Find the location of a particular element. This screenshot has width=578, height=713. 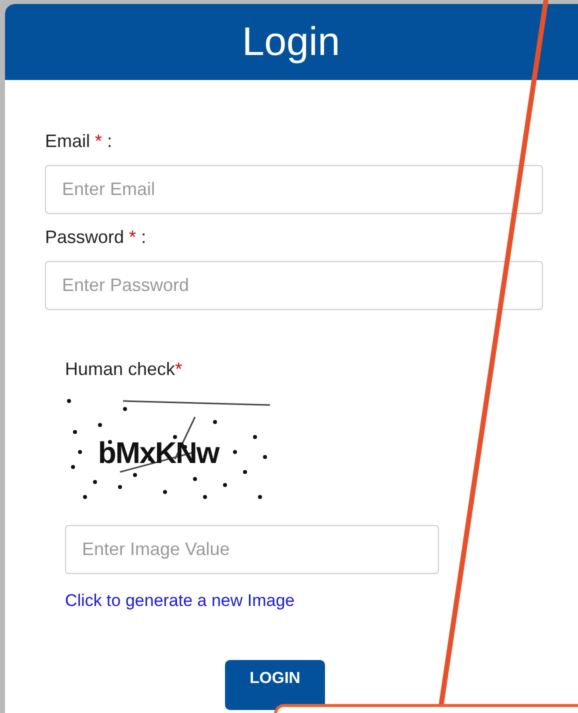

generate-image-link: Click to generate a new Image is located at coordinates (180, 601).